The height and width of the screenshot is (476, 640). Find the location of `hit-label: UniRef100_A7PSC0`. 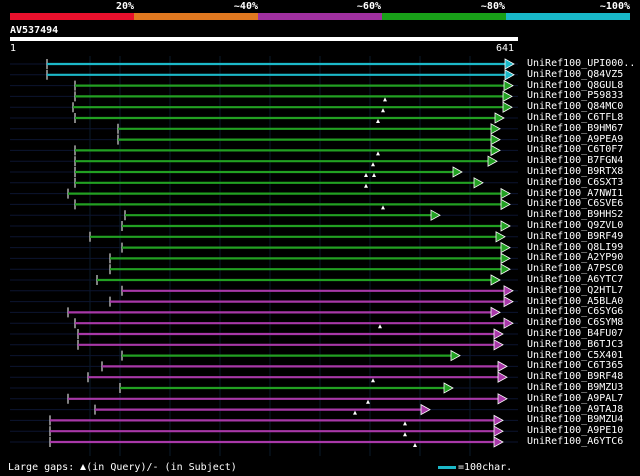

hit-label: UniRef100_A7PSC0 is located at coordinates (575, 269).